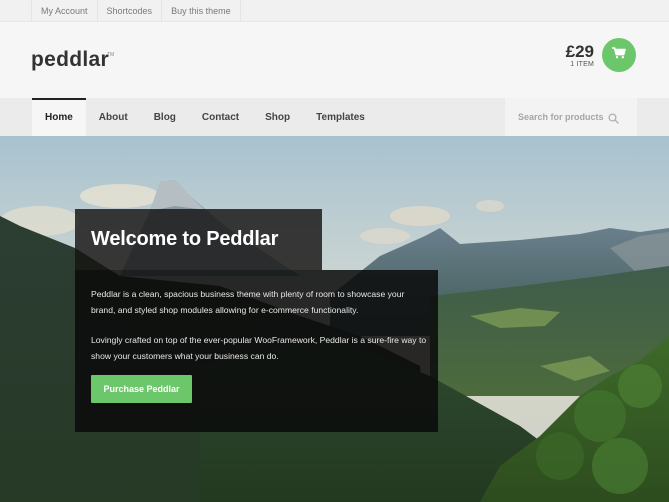  Describe the element at coordinates (165, 117) in the screenshot. I see `nav-item-blog: Blog` at that location.